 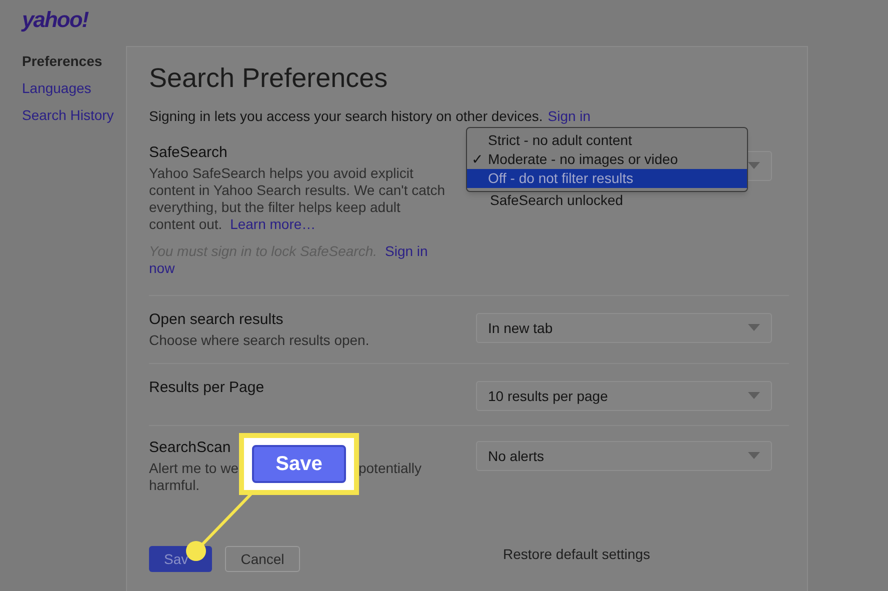 What do you see at coordinates (390, 468) in the screenshot?
I see `setting-description: potentially` at bounding box center [390, 468].